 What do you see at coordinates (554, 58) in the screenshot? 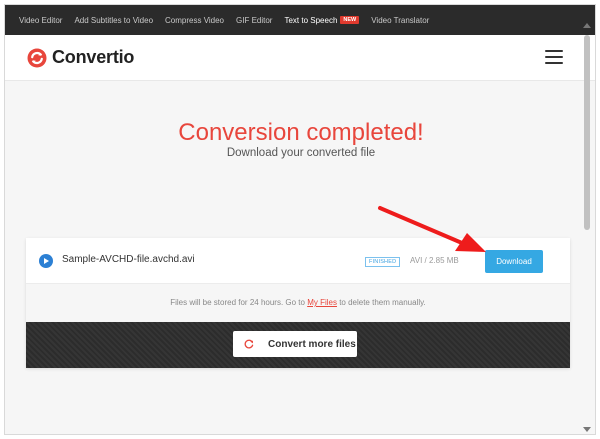
I see `hamburger-menu-icon` at bounding box center [554, 58].